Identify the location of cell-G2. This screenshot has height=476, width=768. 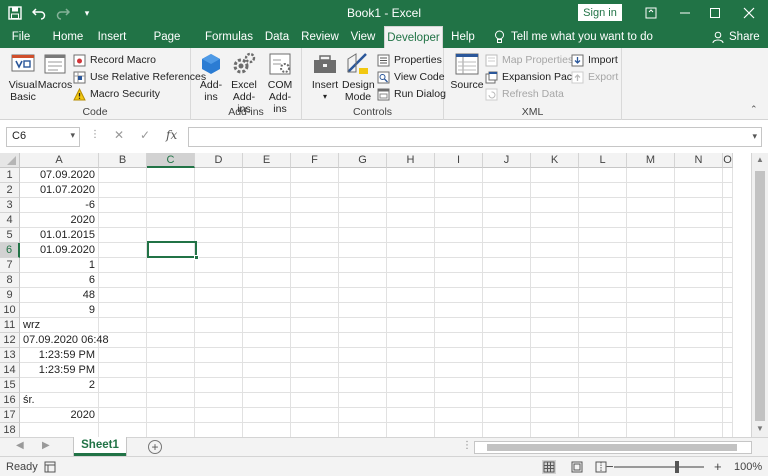
(363, 190).